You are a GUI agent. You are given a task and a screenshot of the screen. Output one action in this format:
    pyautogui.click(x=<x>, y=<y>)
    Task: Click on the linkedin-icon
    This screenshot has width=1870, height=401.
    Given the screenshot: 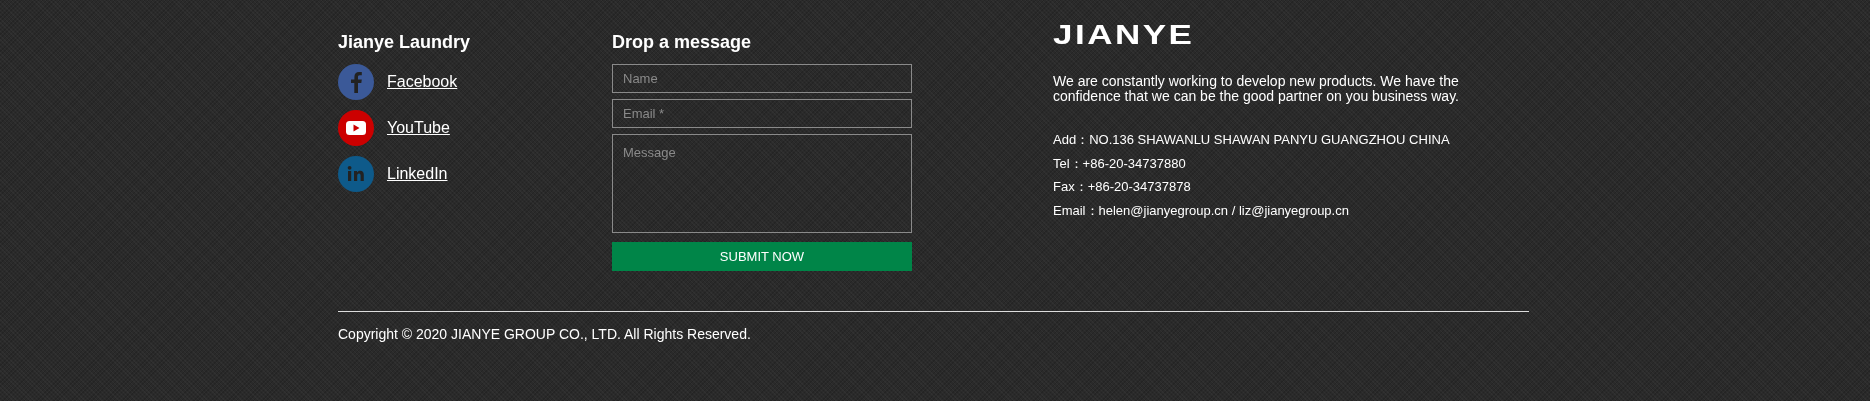 What is the action you would take?
    pyautogui.click(x=356, y=174)
    